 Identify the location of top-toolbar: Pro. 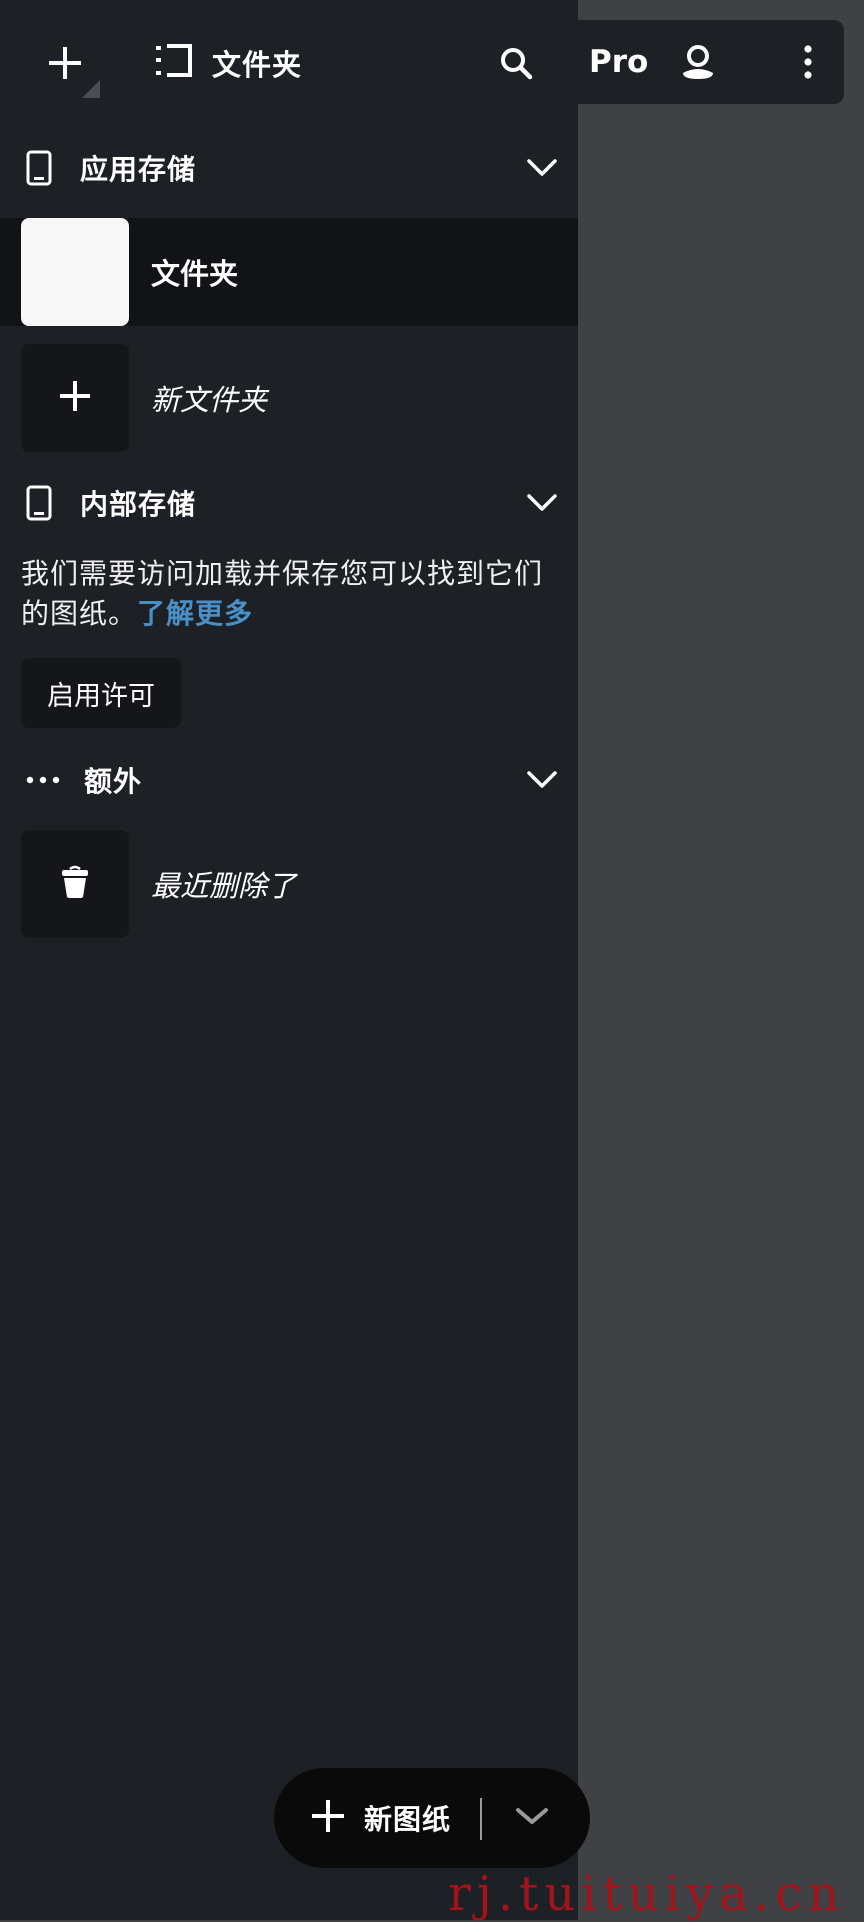
(711, 62).